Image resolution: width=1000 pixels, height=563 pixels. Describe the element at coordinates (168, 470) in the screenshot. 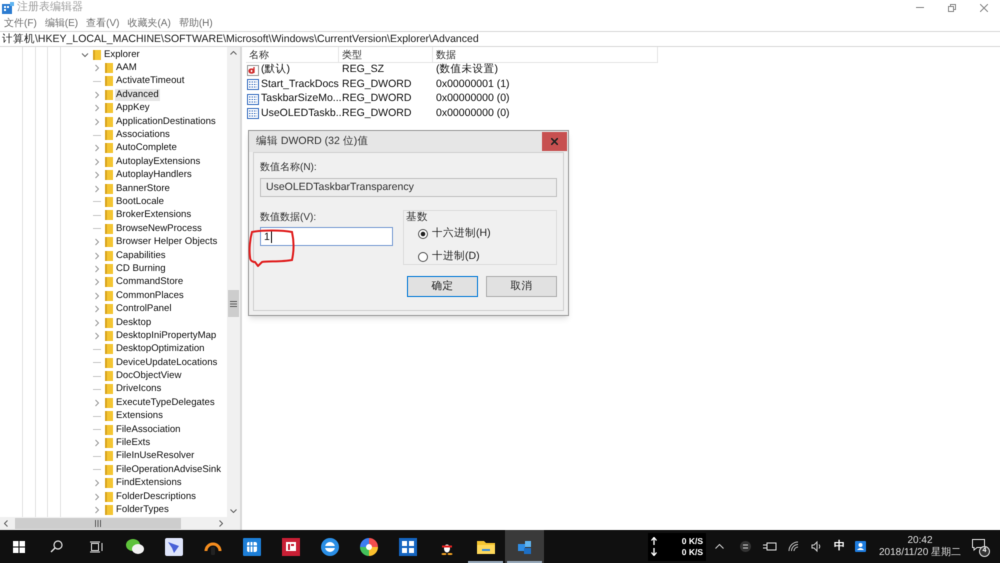

I see `tree-item: FileOperationAdviseSink` at that location.